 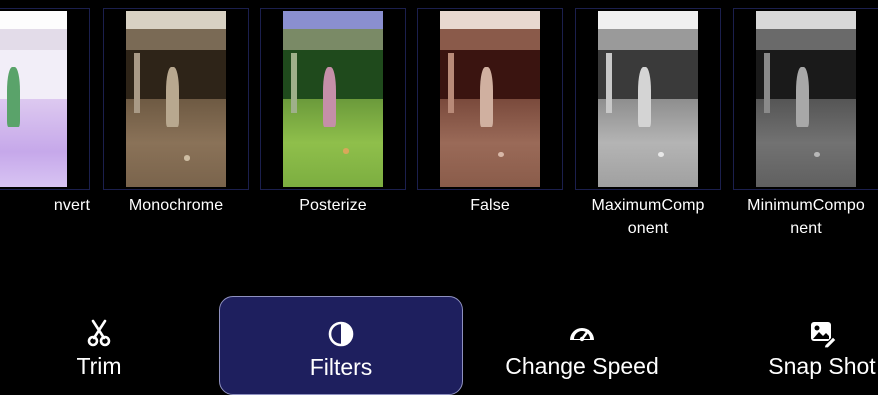 What do you see at coordinates (99, 366) in the screenshot?
I see `trim-label: Trim` at bounding box center [99, 366].